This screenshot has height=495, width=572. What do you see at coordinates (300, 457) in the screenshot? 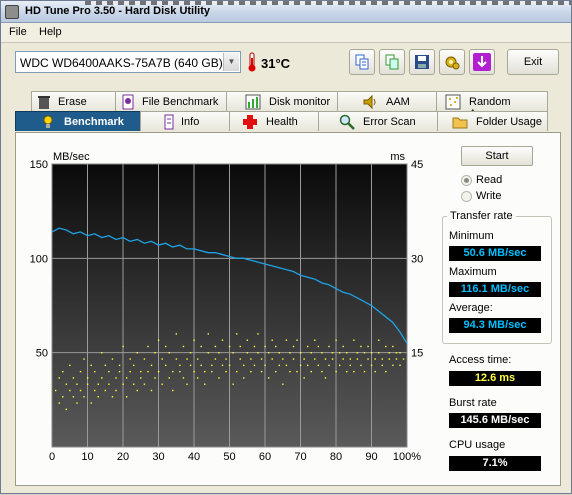
I see `x-tick-label: 70` at bounding box center [300, 457].